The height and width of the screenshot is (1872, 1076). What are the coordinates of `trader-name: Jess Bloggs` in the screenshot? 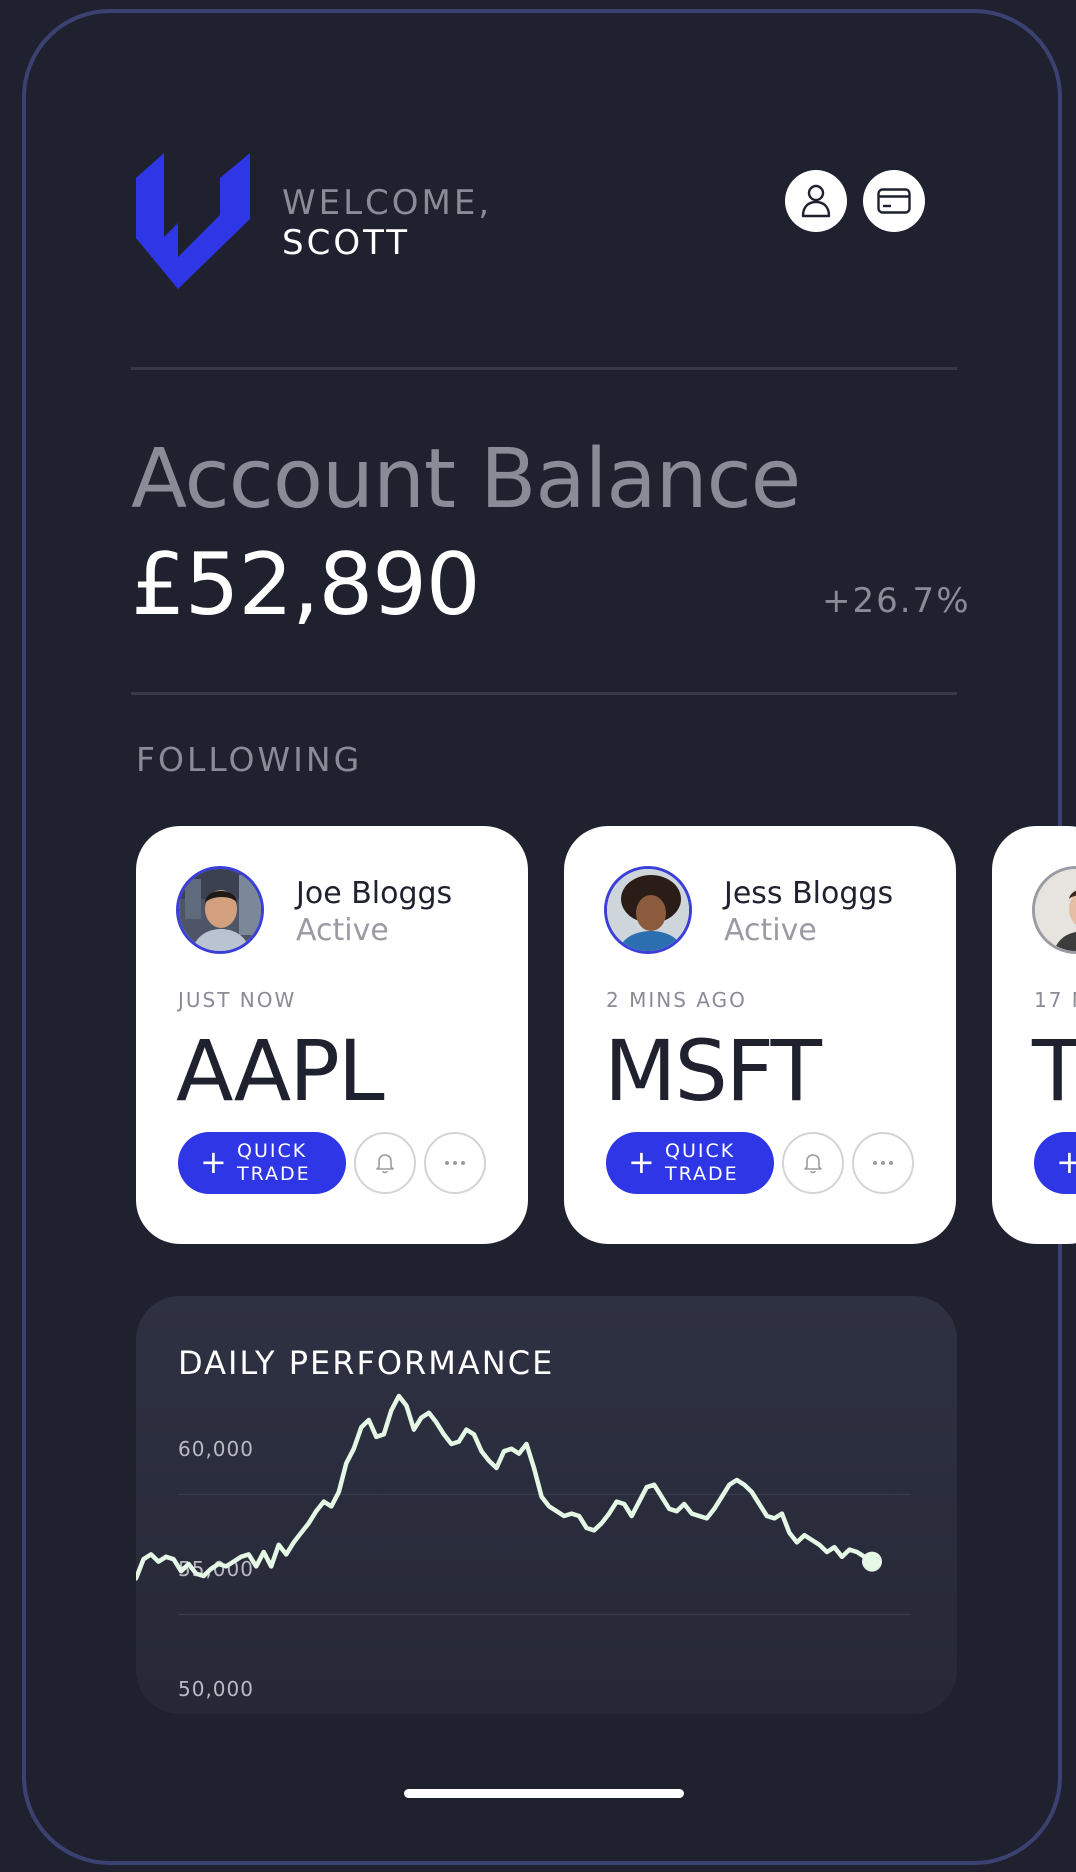 It's located at (809, 893).